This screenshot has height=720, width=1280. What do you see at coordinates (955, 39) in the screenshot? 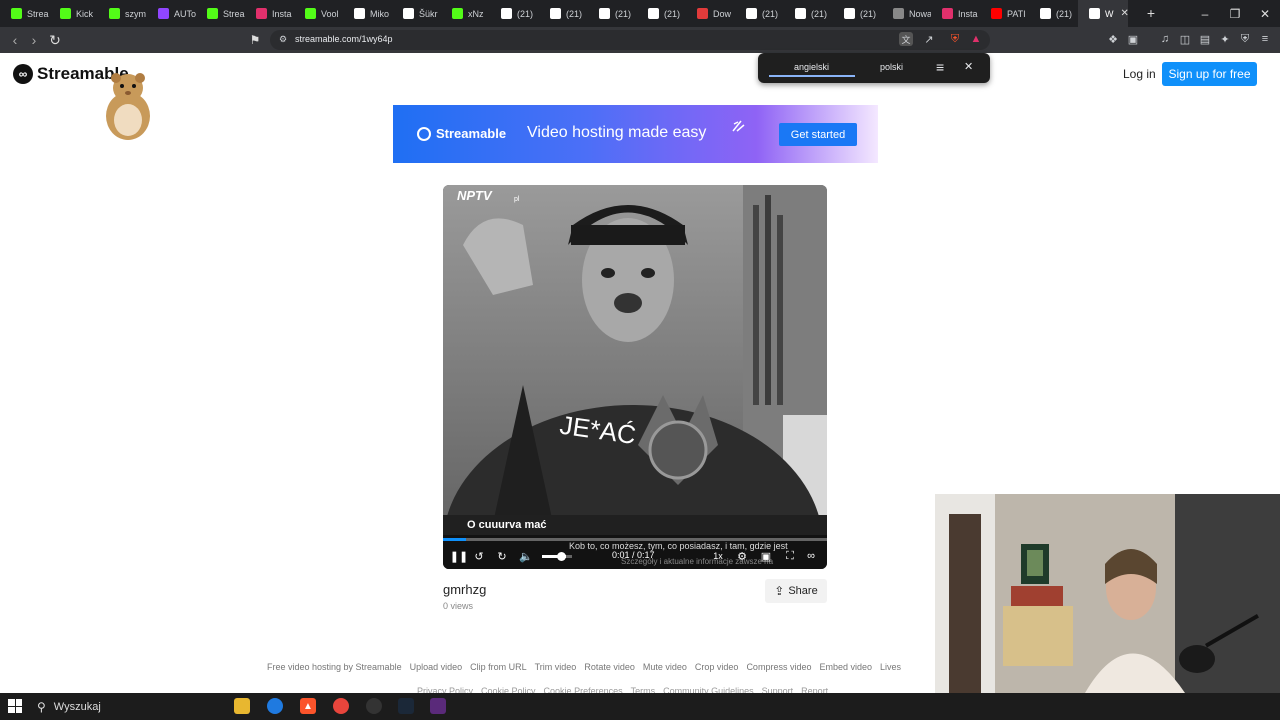
I see `brave-shield-icon: ⛨` at bounding box center [955, 39].